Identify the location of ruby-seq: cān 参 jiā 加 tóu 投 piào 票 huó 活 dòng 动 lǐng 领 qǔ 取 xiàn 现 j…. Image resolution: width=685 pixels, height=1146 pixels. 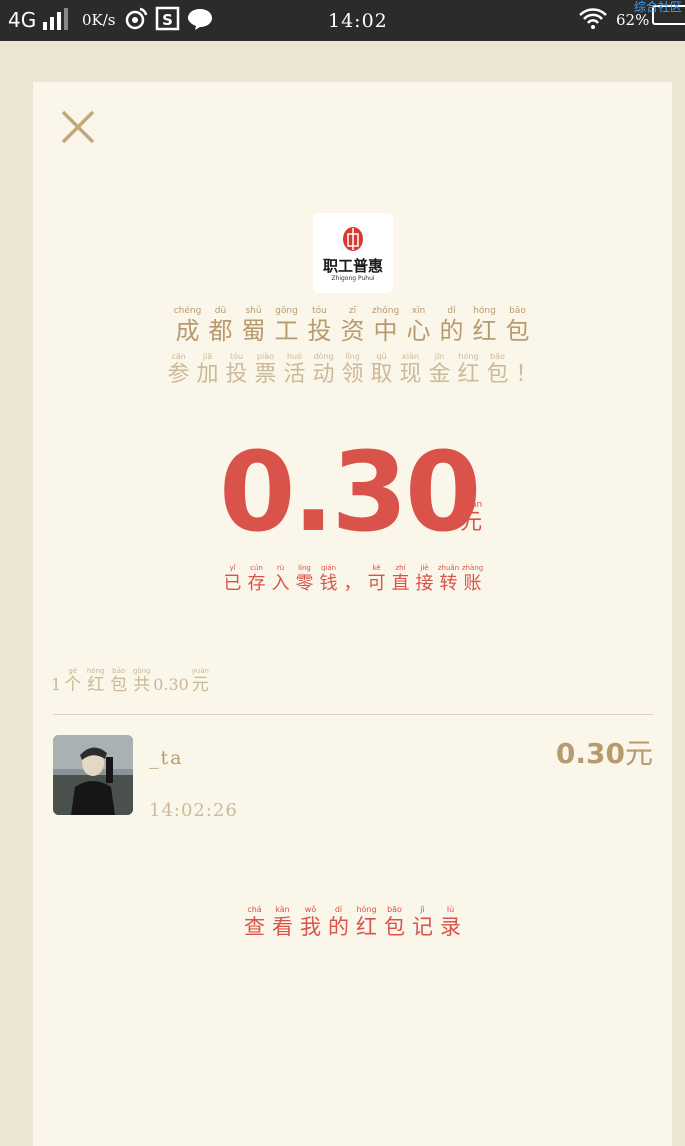
(352, 369).